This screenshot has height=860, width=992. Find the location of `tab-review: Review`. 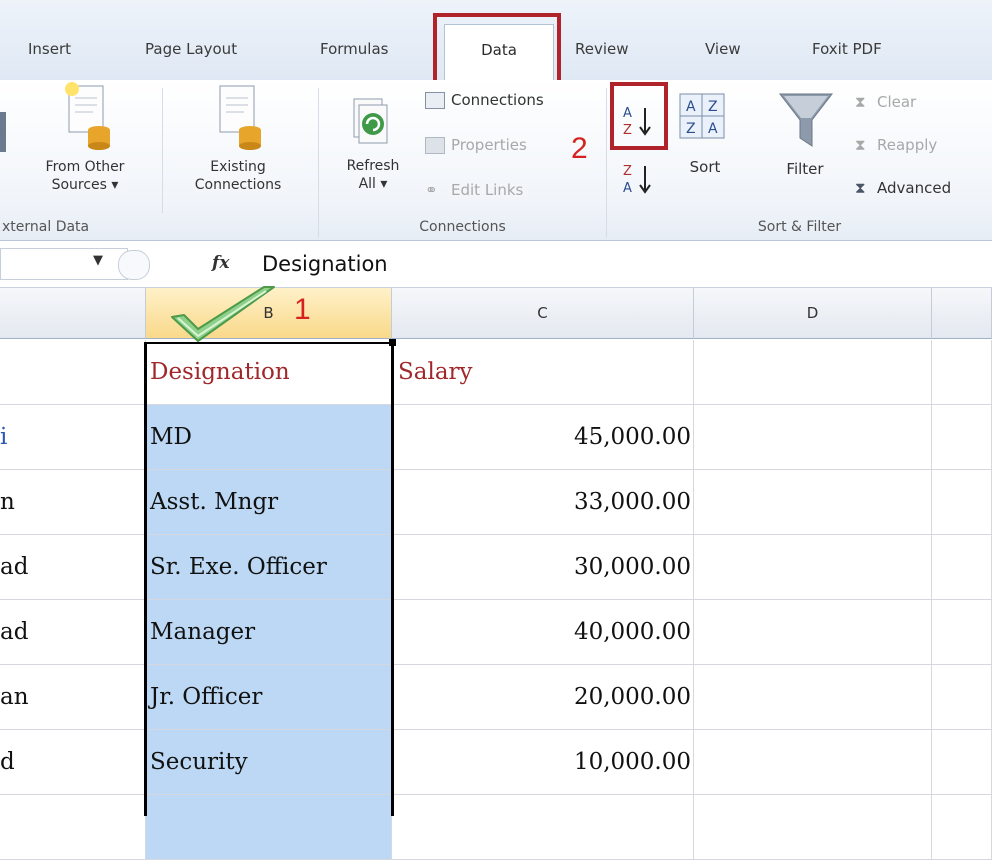

tab-review: Review is located at coordinates (602, 49).